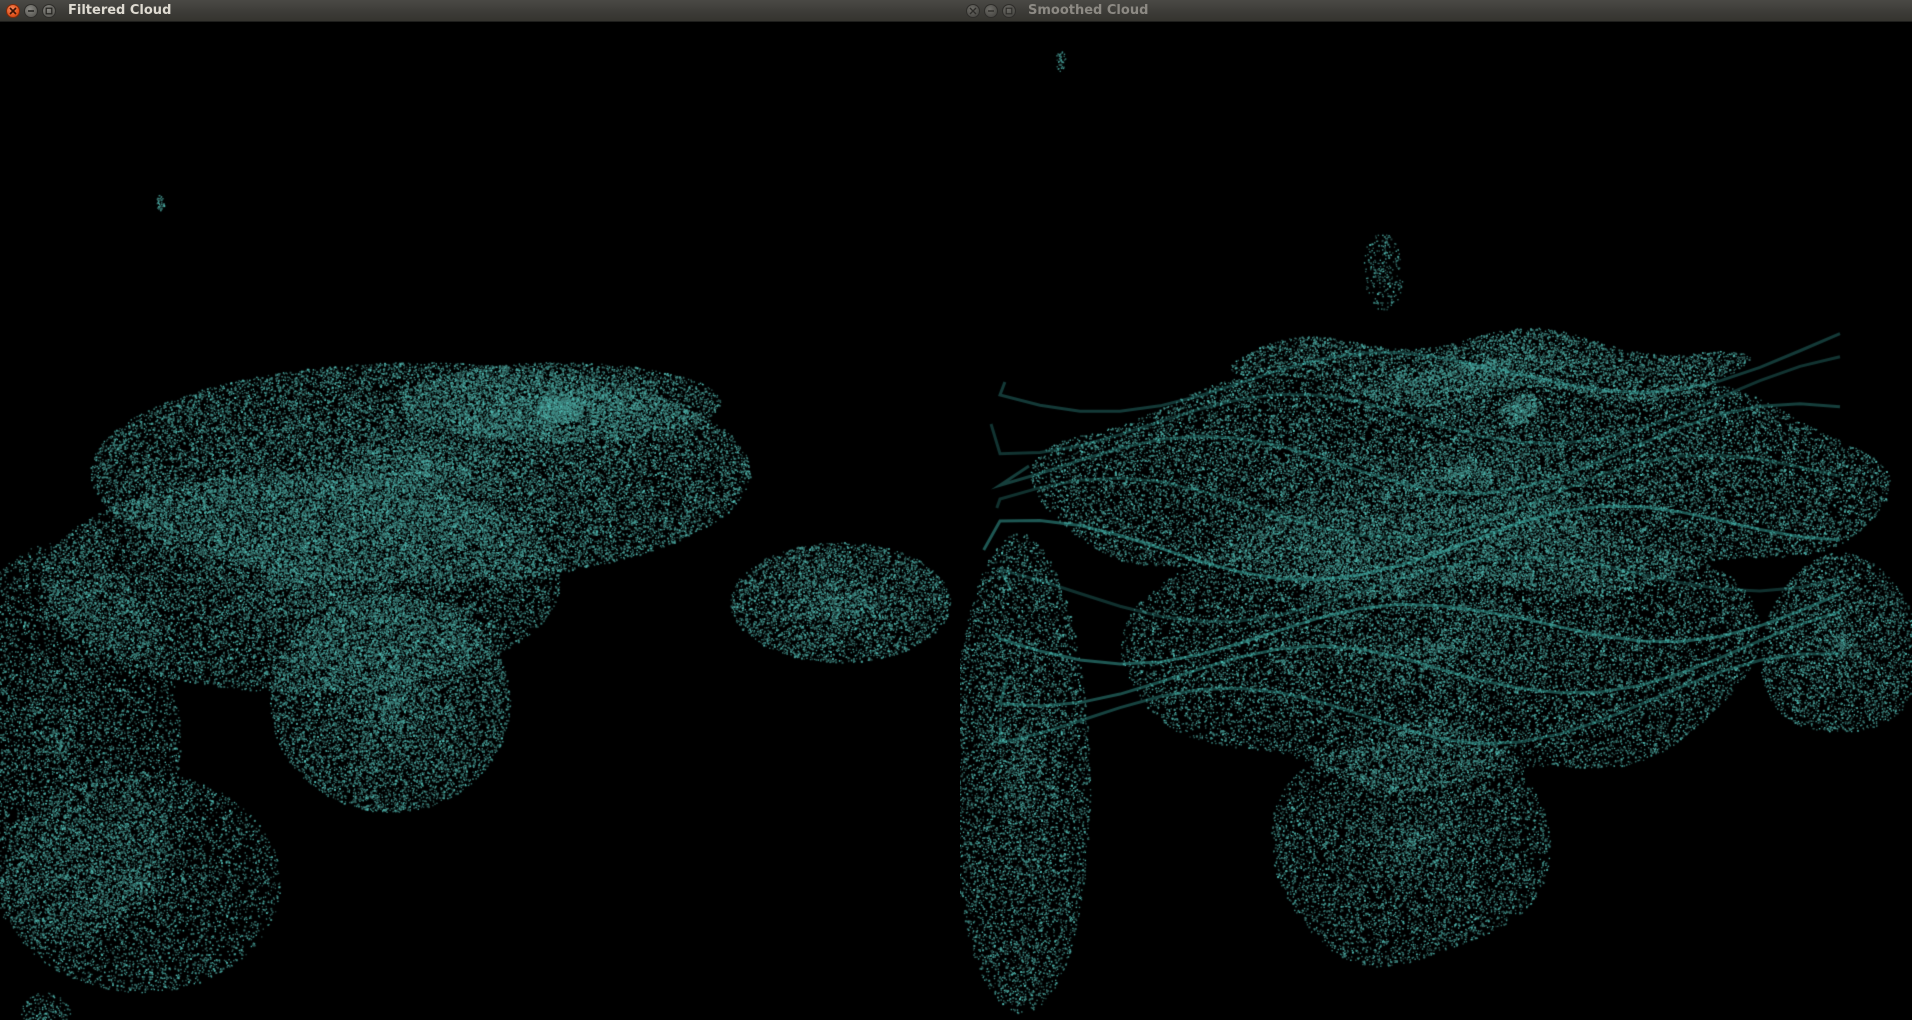 This screenshot has height=1020, width=1912. What do you see at coordinates (480, 11) in the screenshot?
I see `titlebar: Filtered Cloud` at bounding box center [480, 11].